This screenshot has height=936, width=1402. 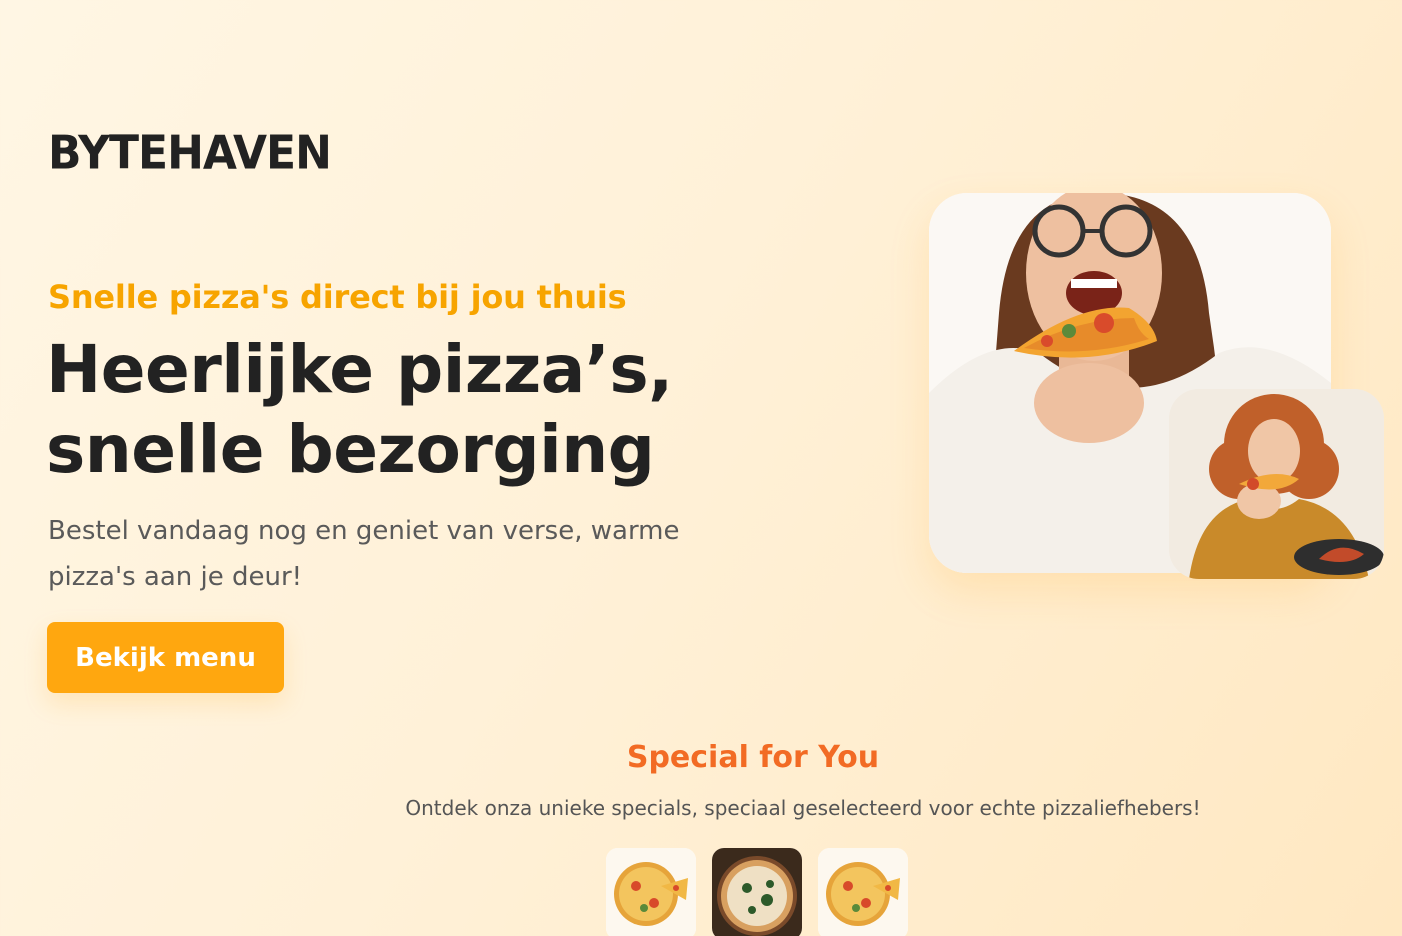 I want to click on view-menu-button: Bekijk menu, so click(x=165, y=657).